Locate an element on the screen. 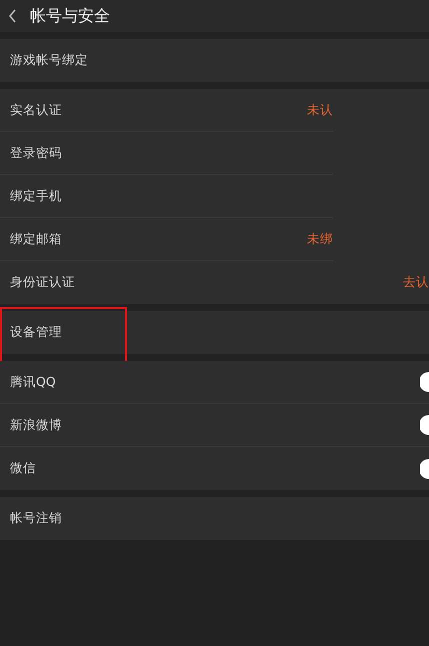 This screenshot has width=429, height=646. back-icon is located at coordinates (13, 16).